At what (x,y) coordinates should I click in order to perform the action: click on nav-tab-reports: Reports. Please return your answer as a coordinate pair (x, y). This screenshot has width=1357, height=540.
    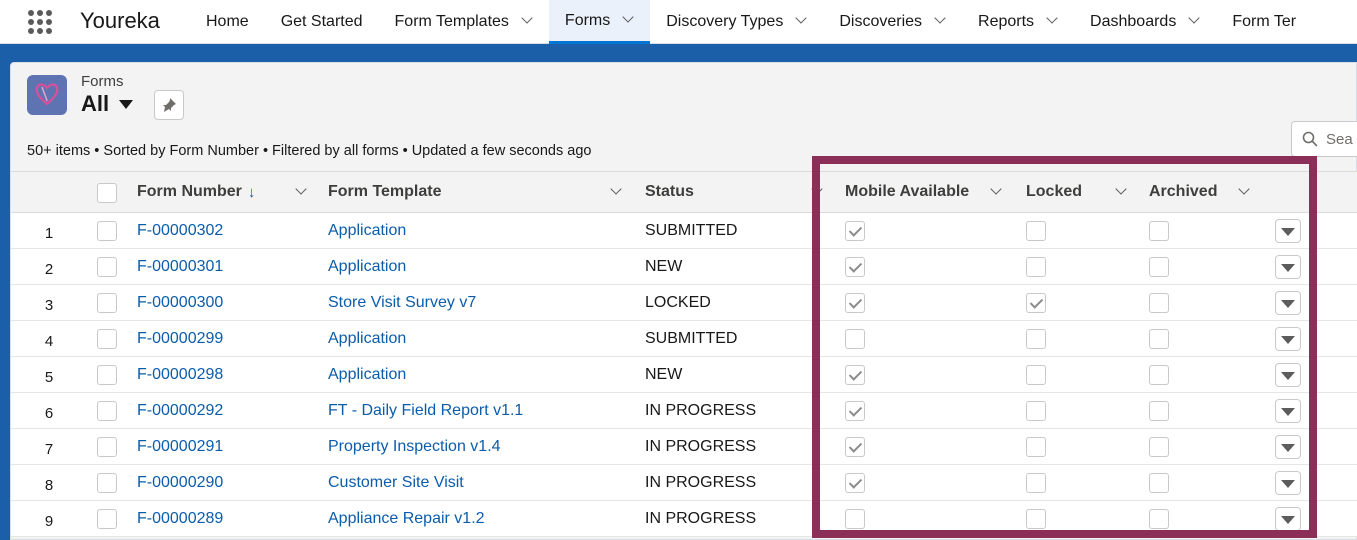
    Looking at the image, I should click on (1018, 22).